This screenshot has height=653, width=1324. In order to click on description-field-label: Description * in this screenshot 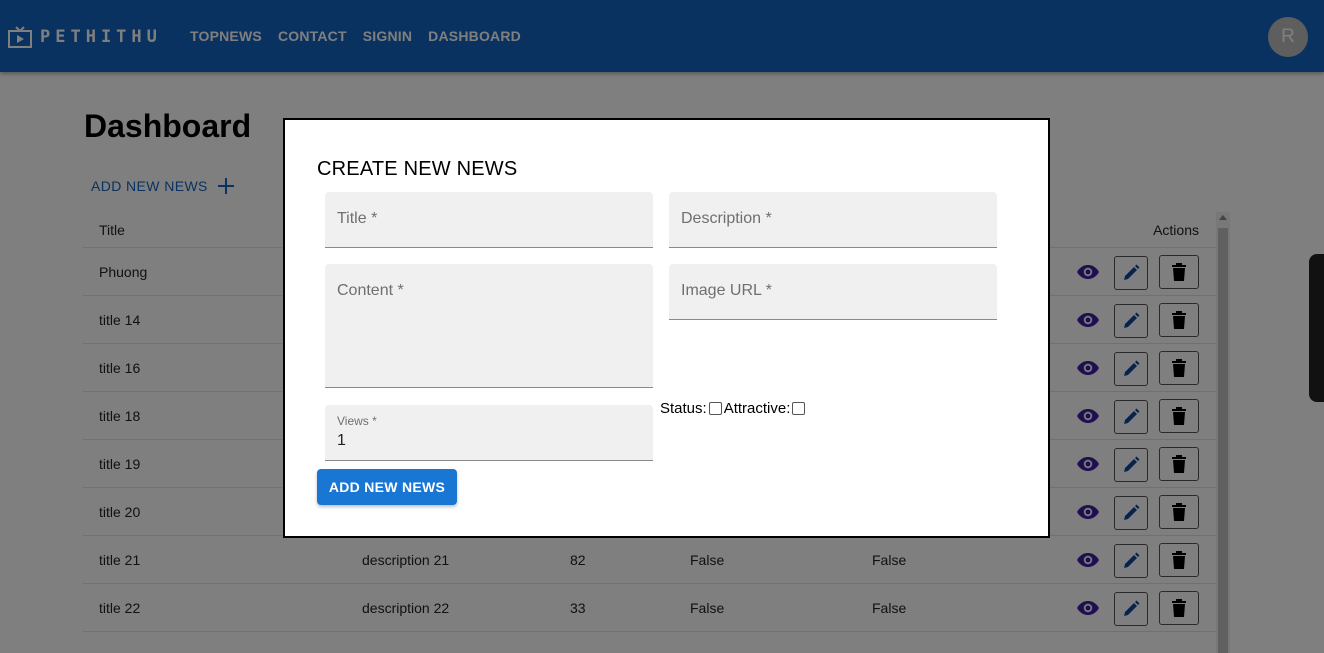, I will do `click(726, 218)`.